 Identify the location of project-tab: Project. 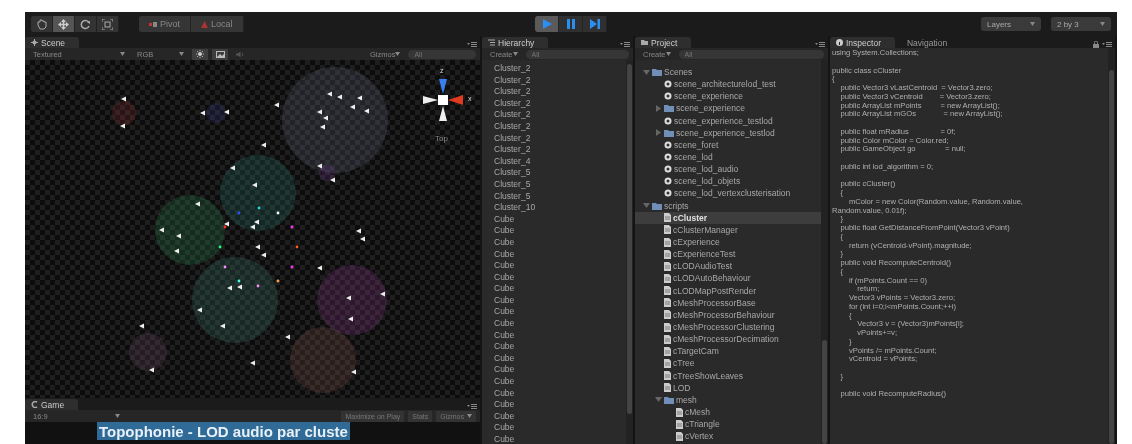
(663, 42).